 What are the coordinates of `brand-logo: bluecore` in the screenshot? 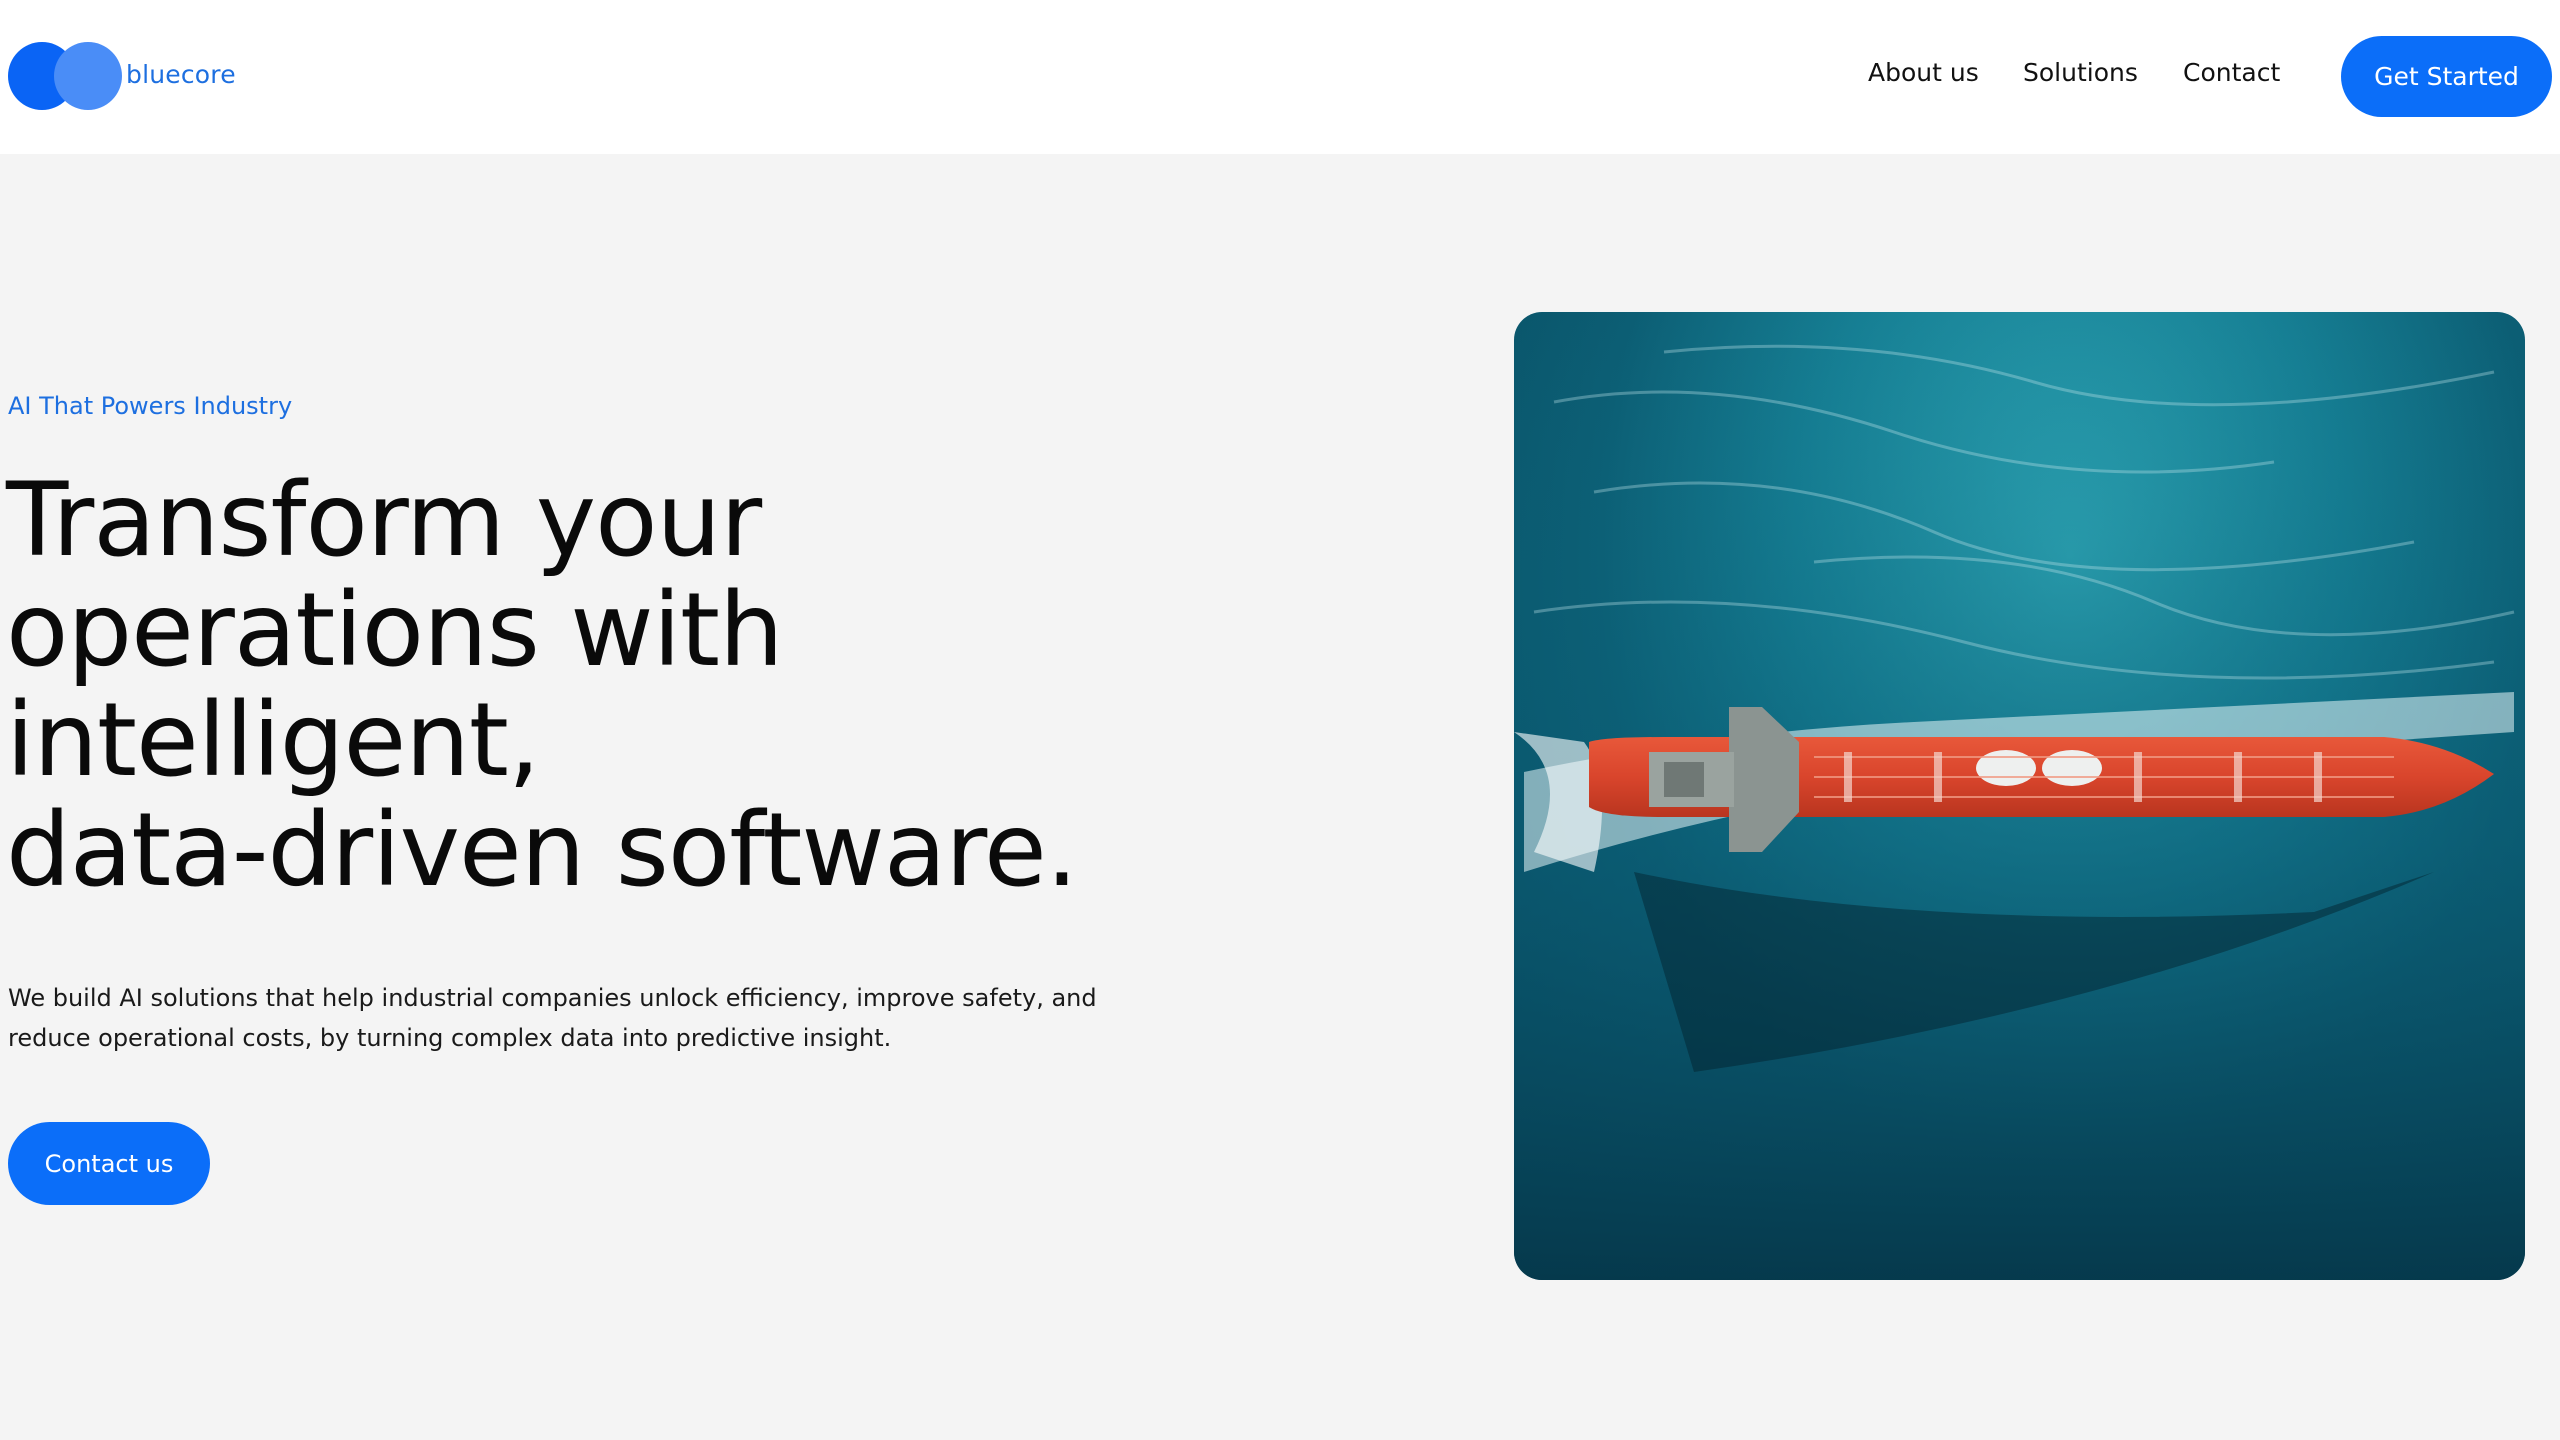 It's located at (128, 76).